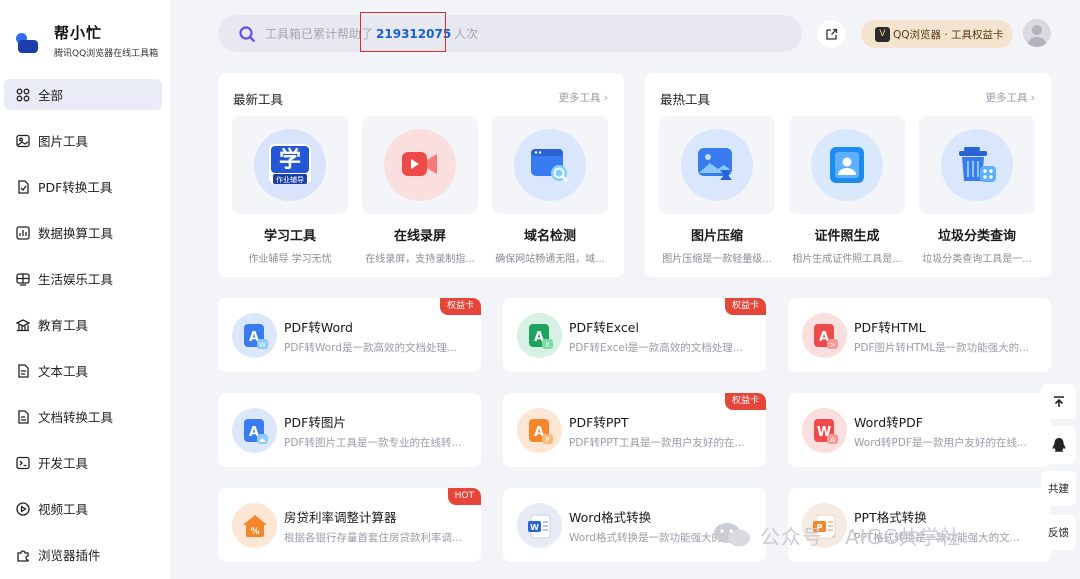 Image resolution: width=1080 pixels, height=579 pixels. Describe the element at coordinates (83, 416) in the screenshot. I see `sidebar-item-doc-convert-tools: 文档转换工具` at that location.